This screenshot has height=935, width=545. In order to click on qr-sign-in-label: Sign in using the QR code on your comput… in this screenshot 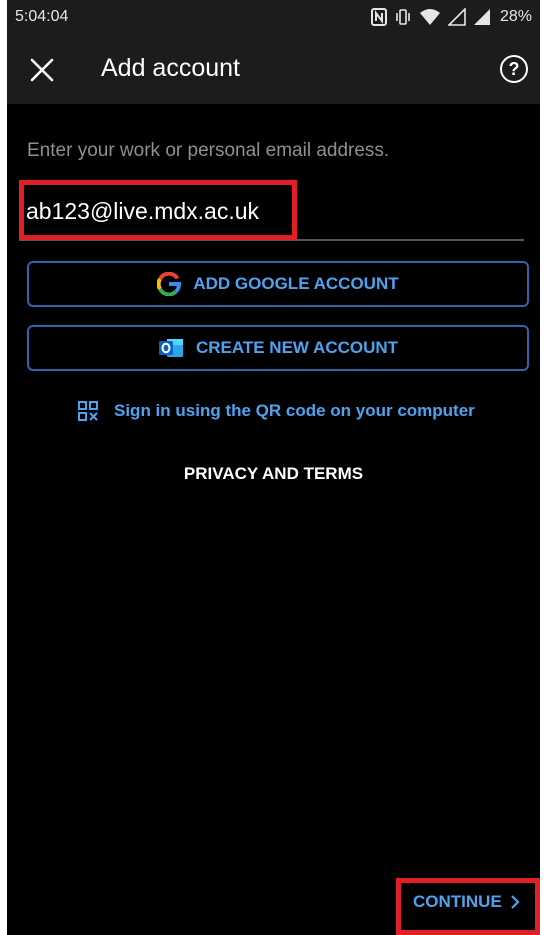, I will do `click(294, 410)`.